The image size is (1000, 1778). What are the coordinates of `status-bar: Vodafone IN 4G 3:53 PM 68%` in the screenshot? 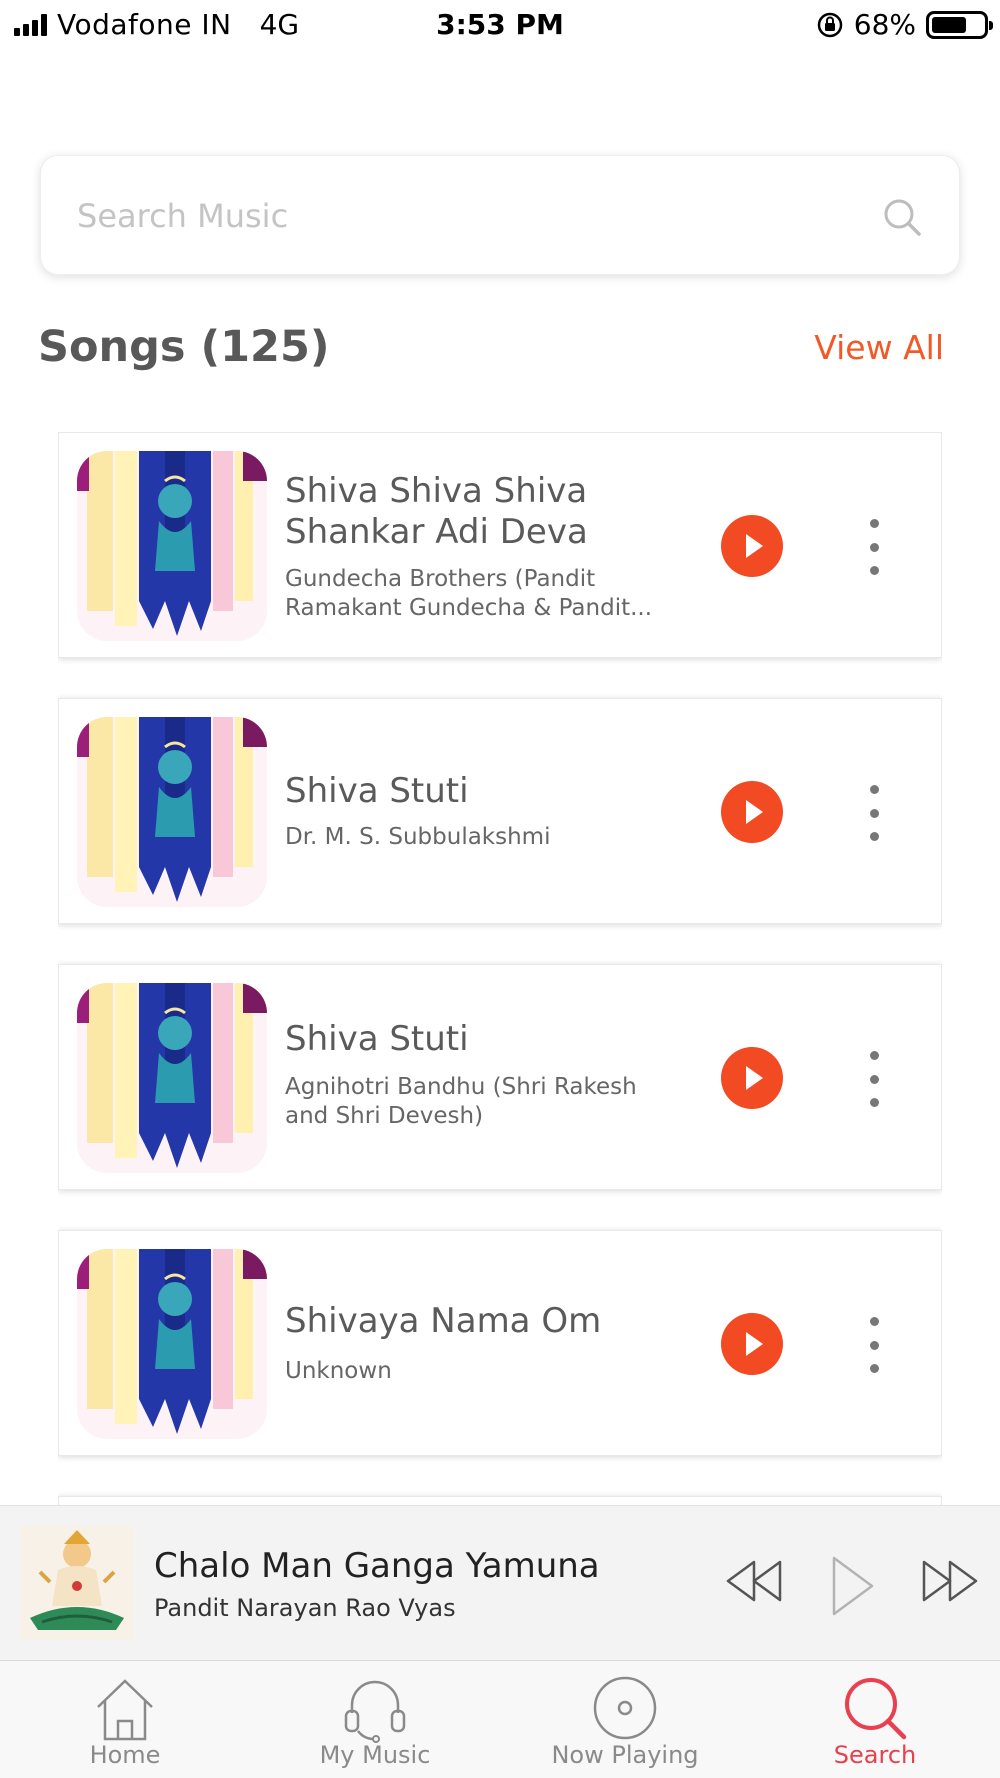 It's located at (500, 25).